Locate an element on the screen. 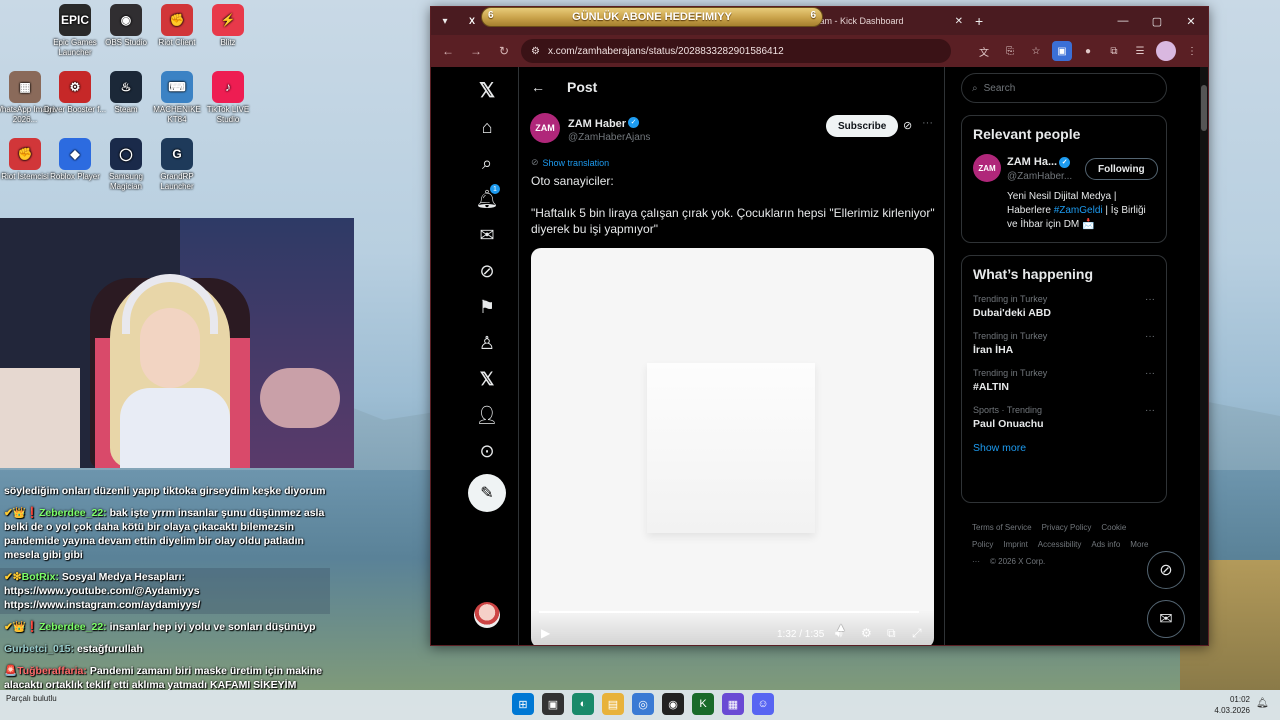 This screenshot has height=720, width=1280. video-progress-bar is located at coordinates (729, 612).